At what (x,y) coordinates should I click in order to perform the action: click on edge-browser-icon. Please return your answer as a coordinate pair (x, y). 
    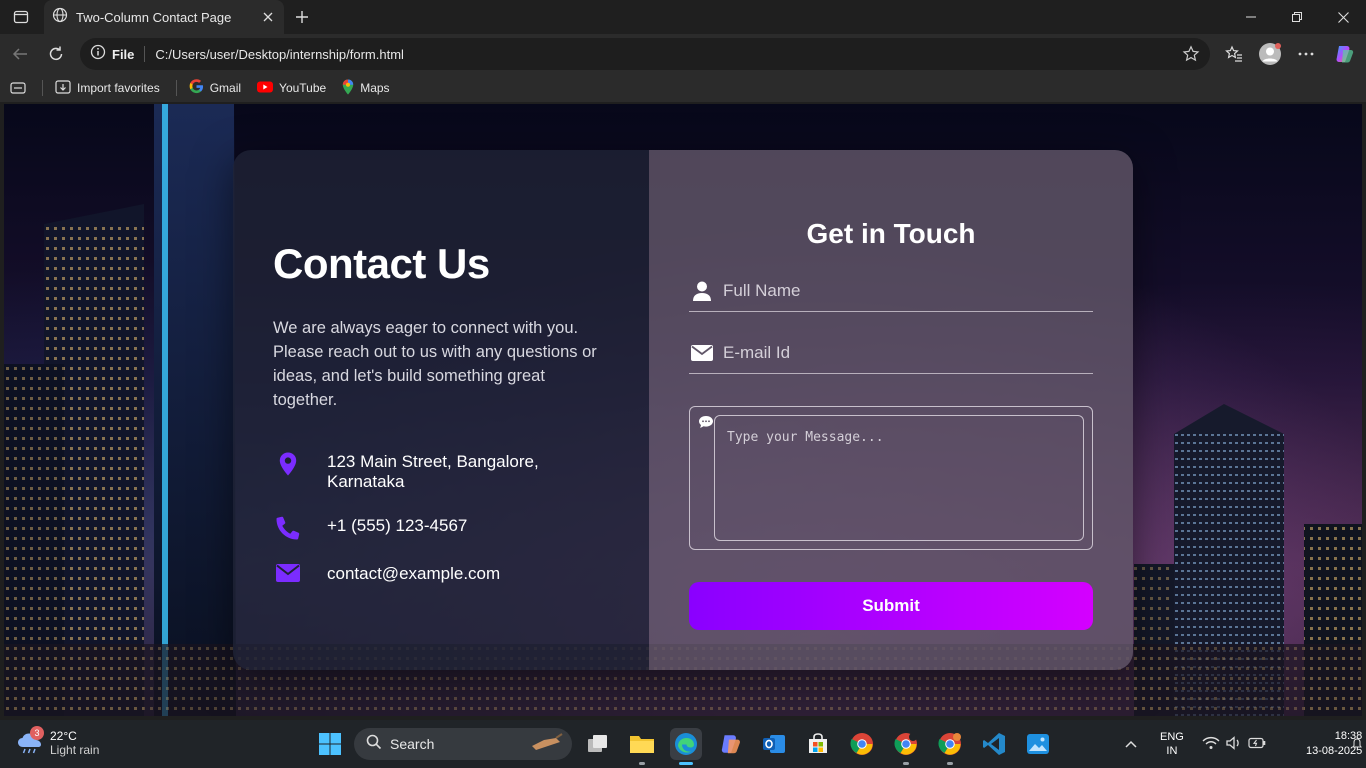
    Looking at the image, I should click on (686, 746).